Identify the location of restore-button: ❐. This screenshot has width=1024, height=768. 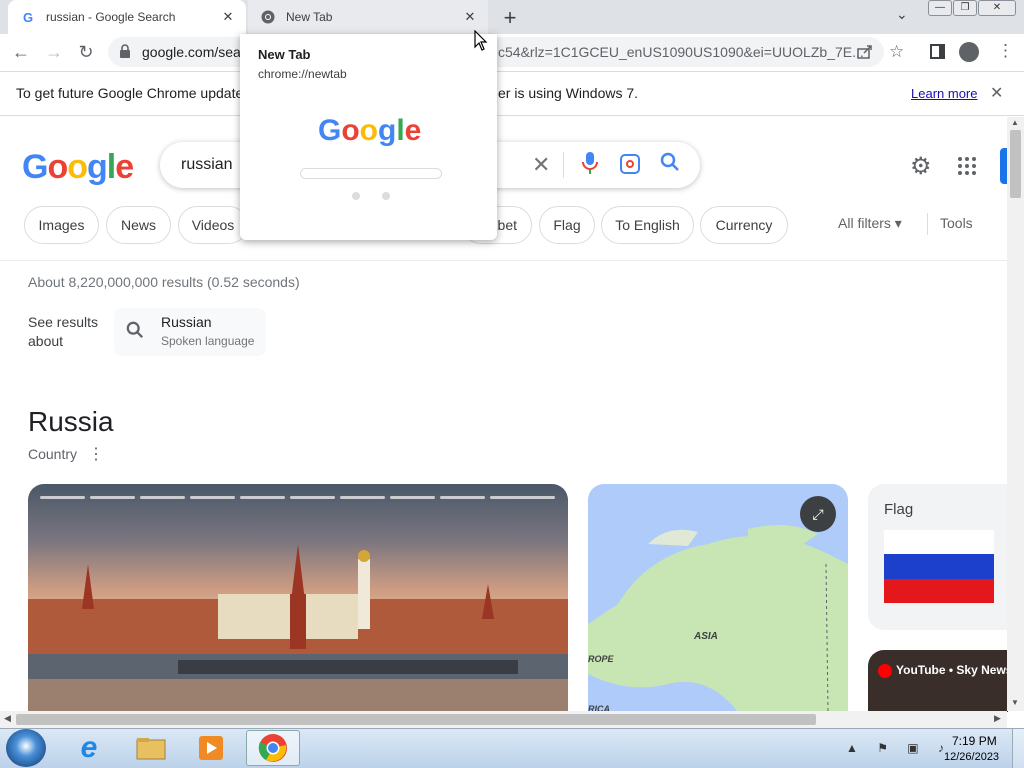
(965, 8).